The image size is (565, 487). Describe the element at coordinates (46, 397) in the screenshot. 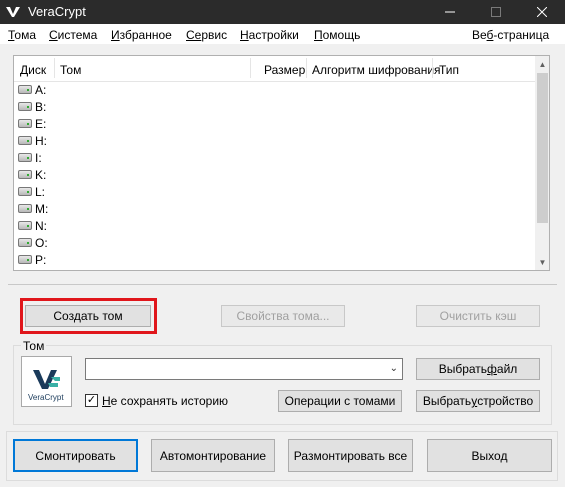

I see `logo-text: VeraCrypt` at that location.